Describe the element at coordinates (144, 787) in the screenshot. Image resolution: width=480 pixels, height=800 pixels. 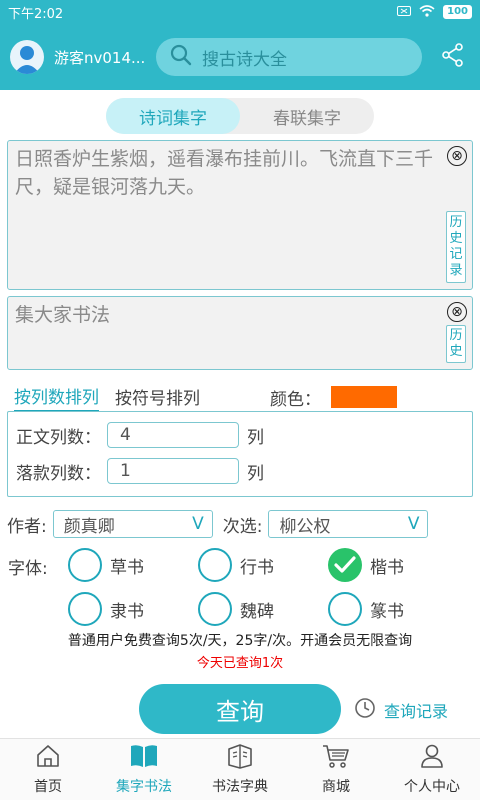
I see `tab-label: 集字书法` at that location.